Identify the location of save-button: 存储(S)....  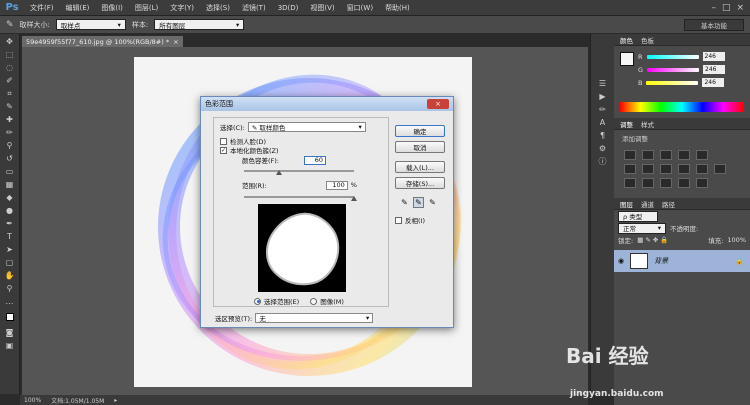
(420, 183).